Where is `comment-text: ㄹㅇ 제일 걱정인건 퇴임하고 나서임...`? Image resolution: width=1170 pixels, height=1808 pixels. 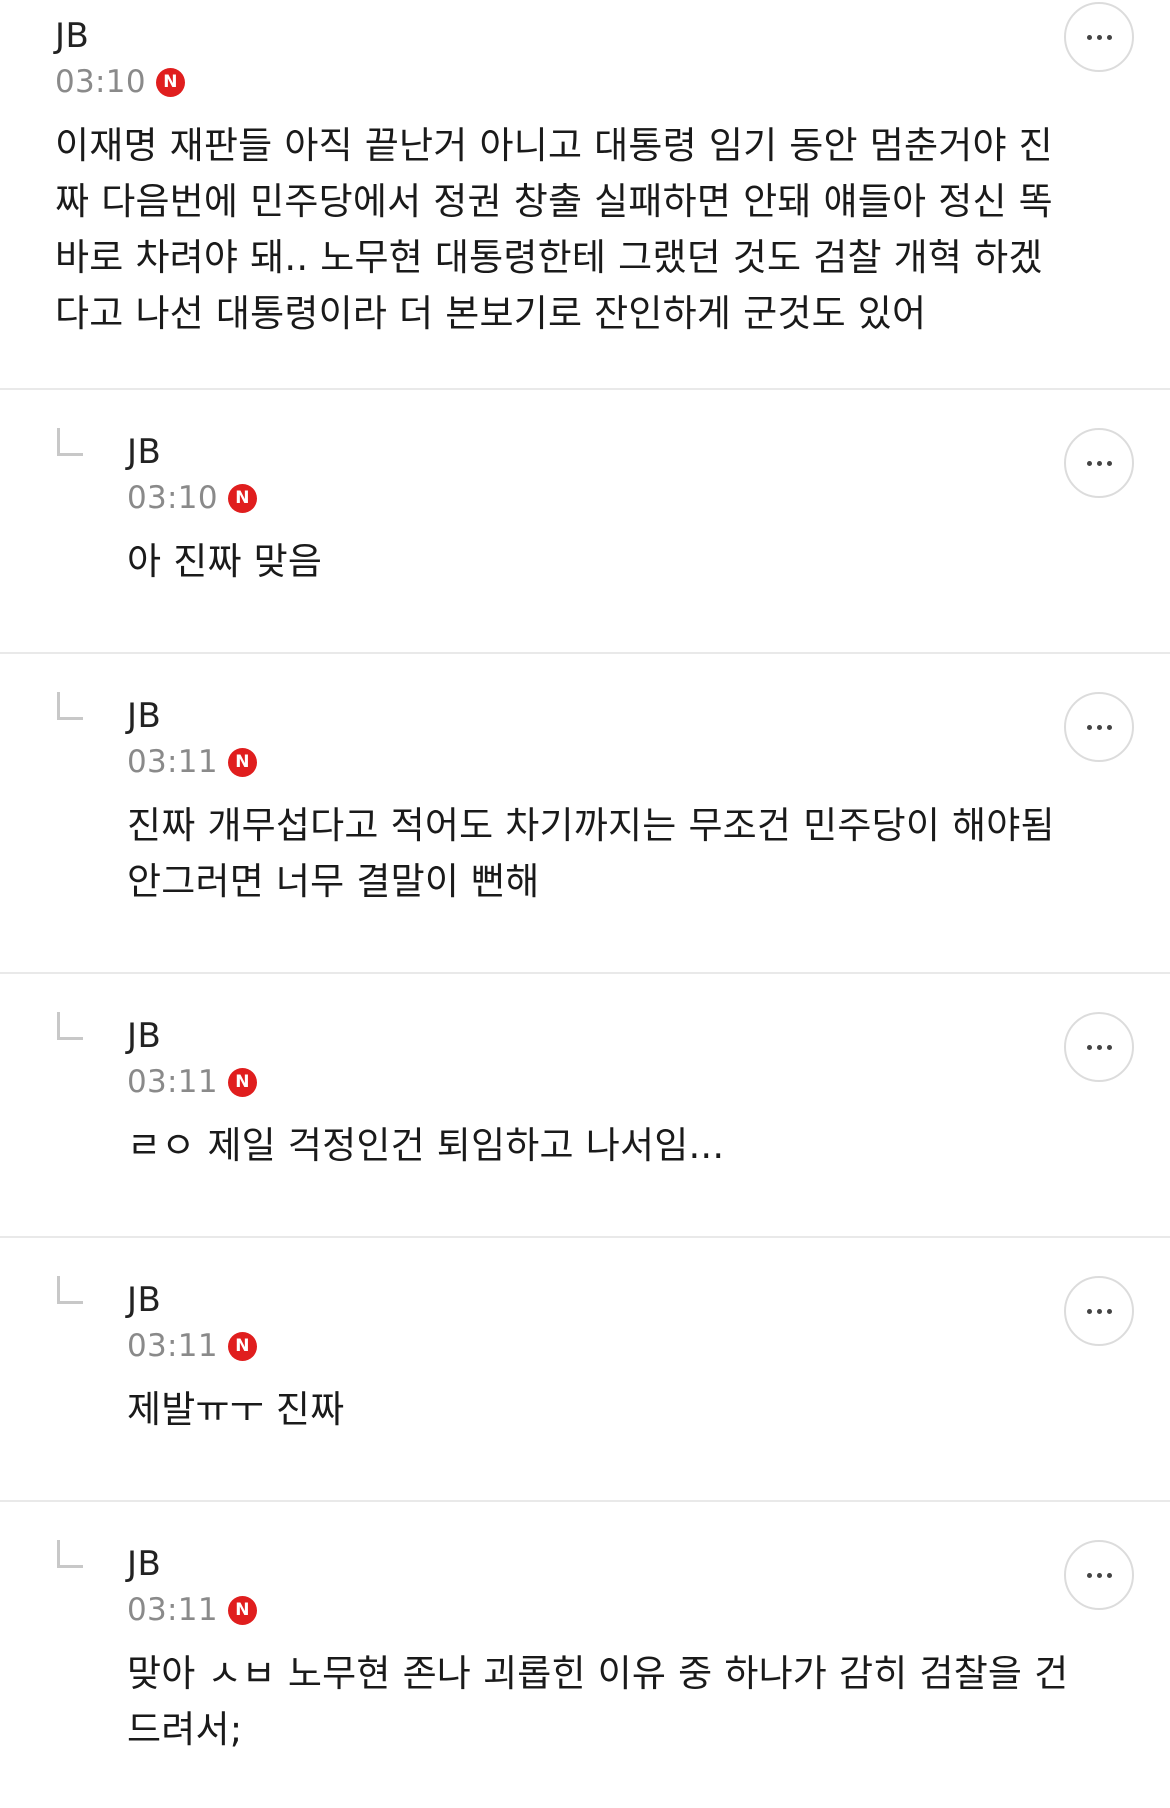
comment-text: ㄹㅇ 제일 걱정인건 퇴임하고 나서임... is located at coordinates (426, 1145).